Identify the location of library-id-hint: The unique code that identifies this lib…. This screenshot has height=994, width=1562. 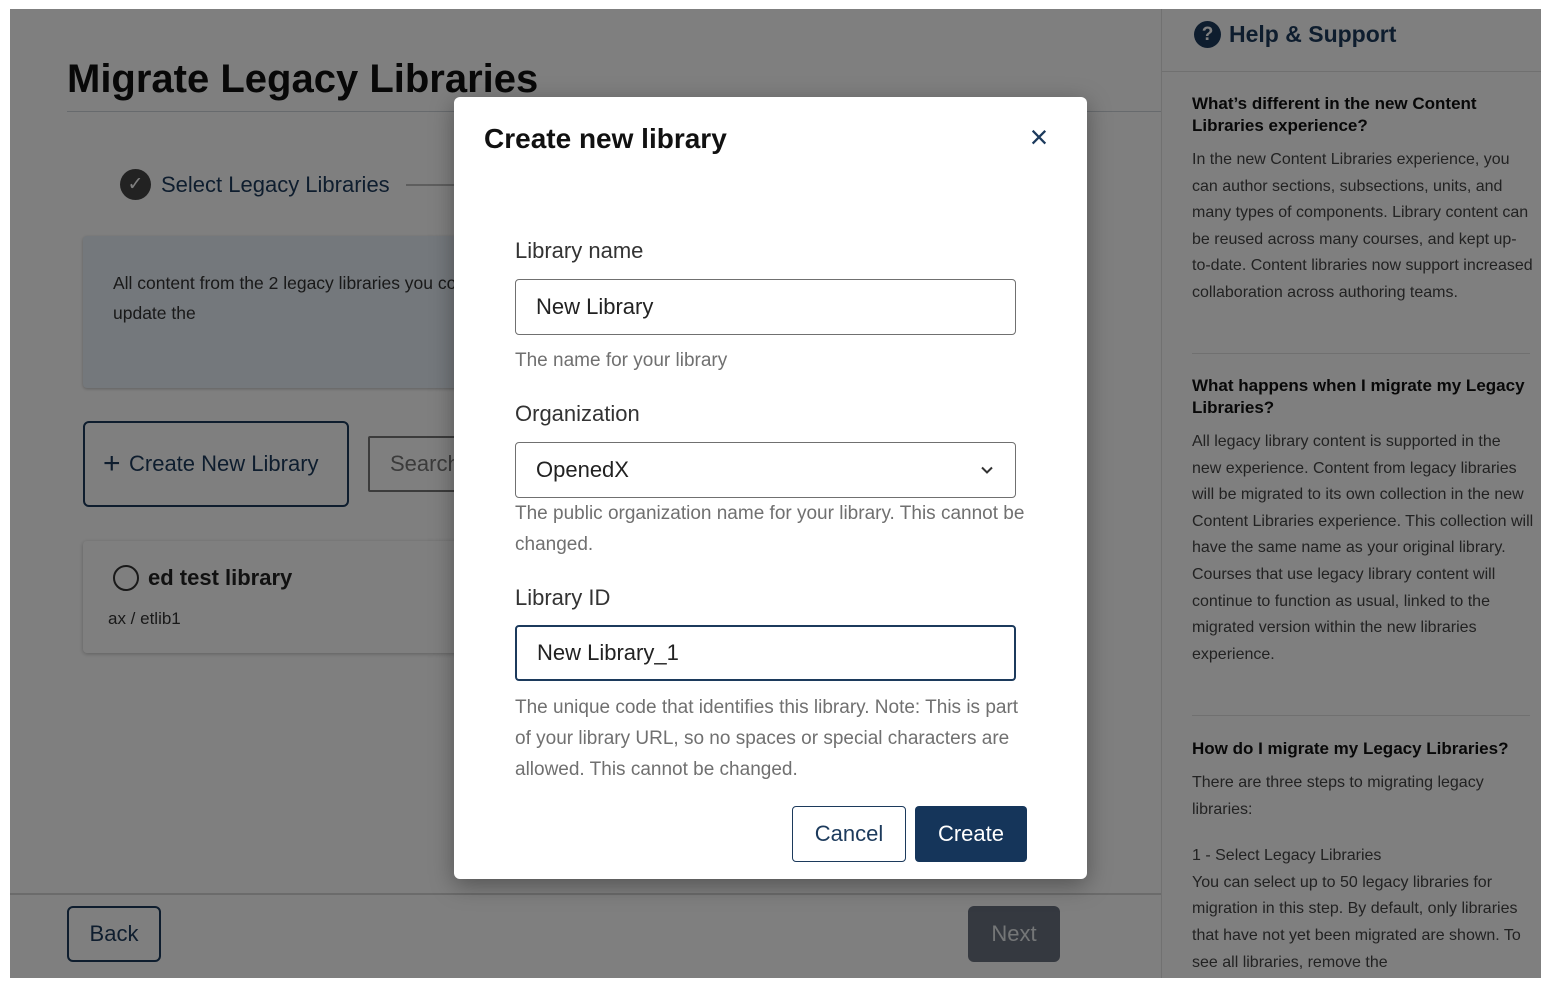
(767, 738).